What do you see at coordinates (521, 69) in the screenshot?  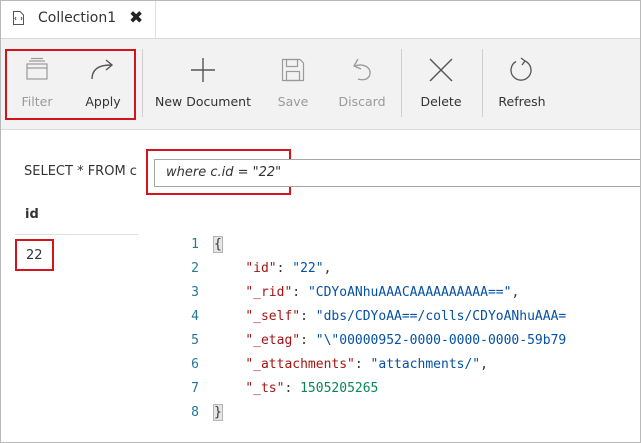 I see `refresh-icon` at bounding box center [521, 69].